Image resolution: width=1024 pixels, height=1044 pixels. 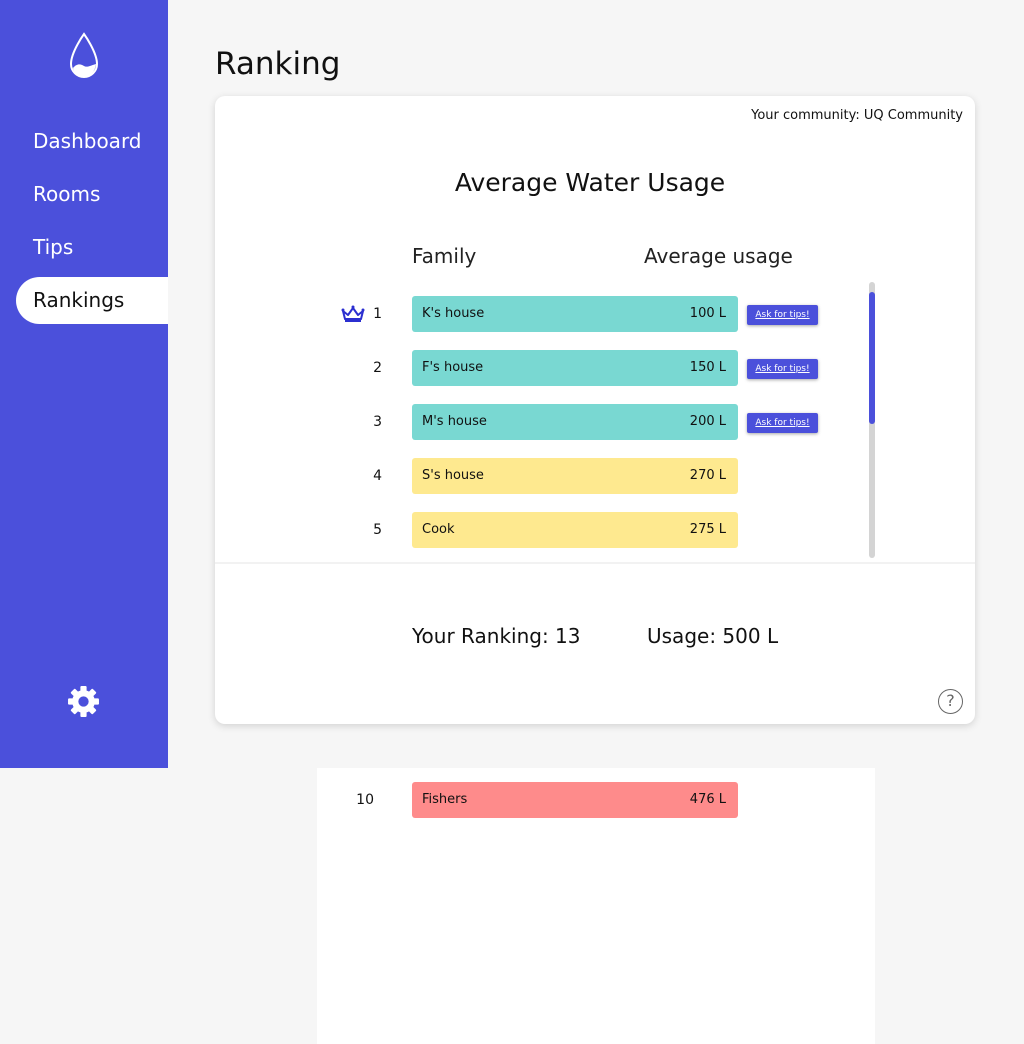 I want to click on family-name: Cook, so click(x=438, y=529).